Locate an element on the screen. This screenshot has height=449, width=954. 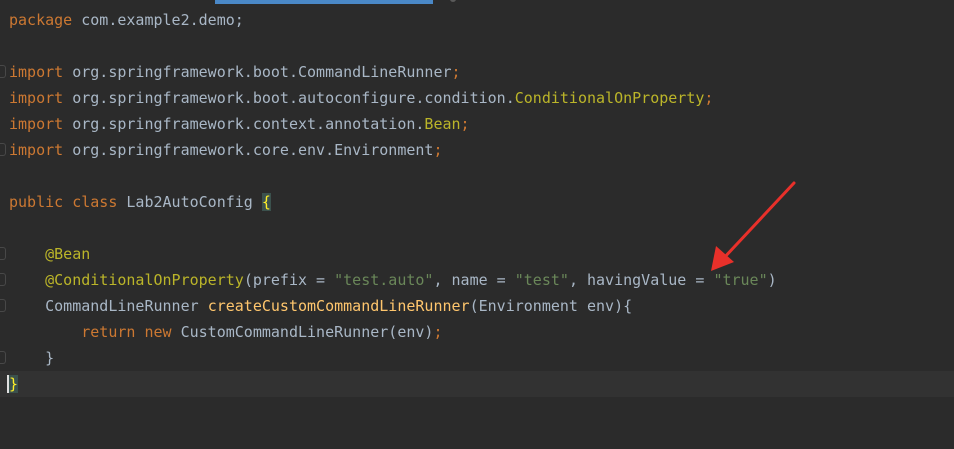
import-path: org.springframework.context.annotation. is located at coordinates (244, 124).